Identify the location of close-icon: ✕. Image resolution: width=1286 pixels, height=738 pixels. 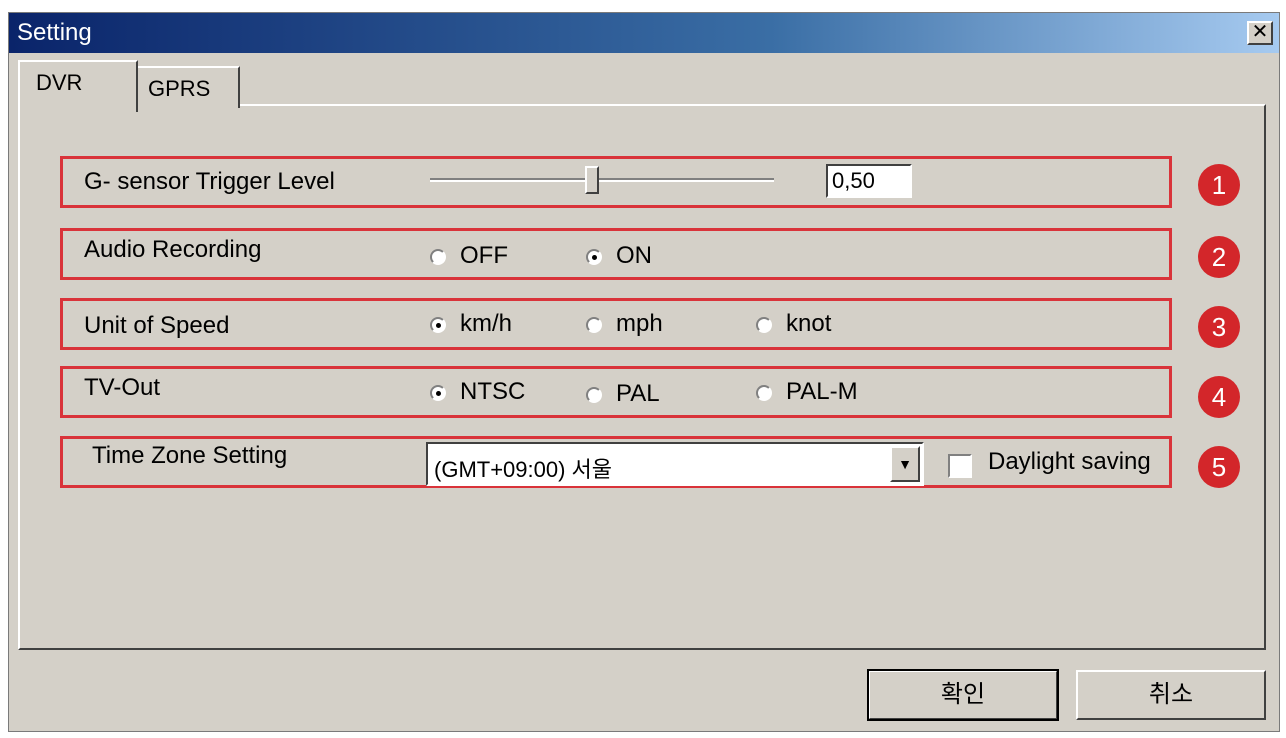
(1260, 32).